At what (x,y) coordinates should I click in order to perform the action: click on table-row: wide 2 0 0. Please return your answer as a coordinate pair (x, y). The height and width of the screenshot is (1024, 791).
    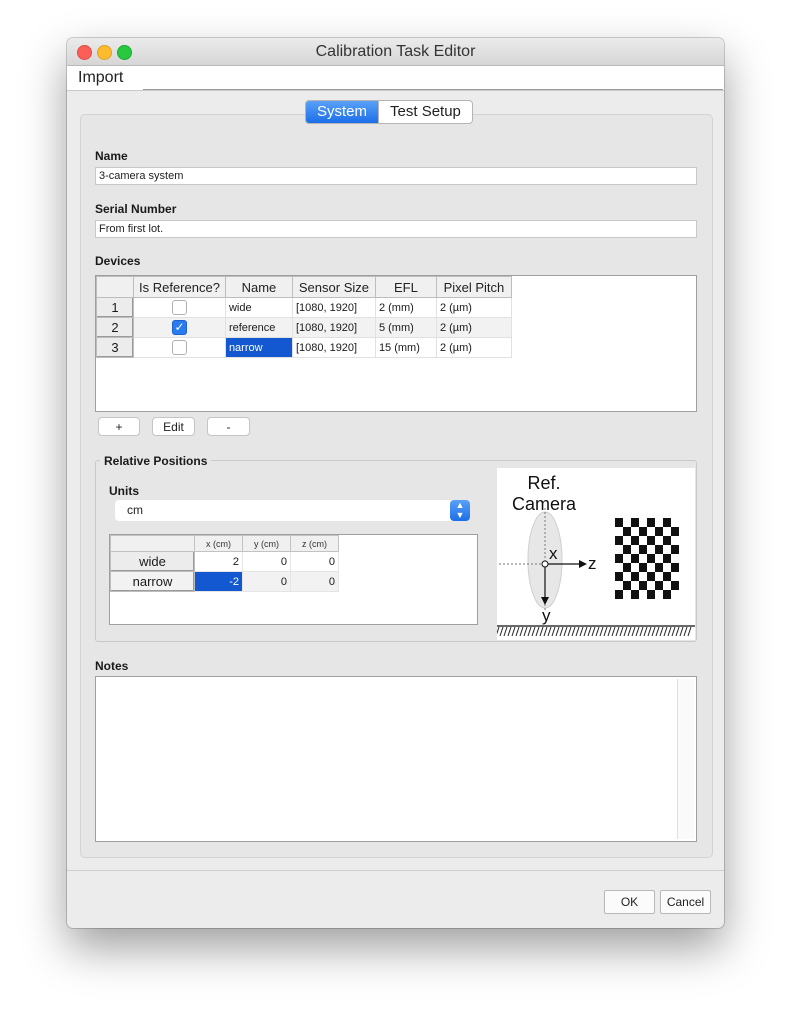
    Looking at the image, I should click on (224, 561).